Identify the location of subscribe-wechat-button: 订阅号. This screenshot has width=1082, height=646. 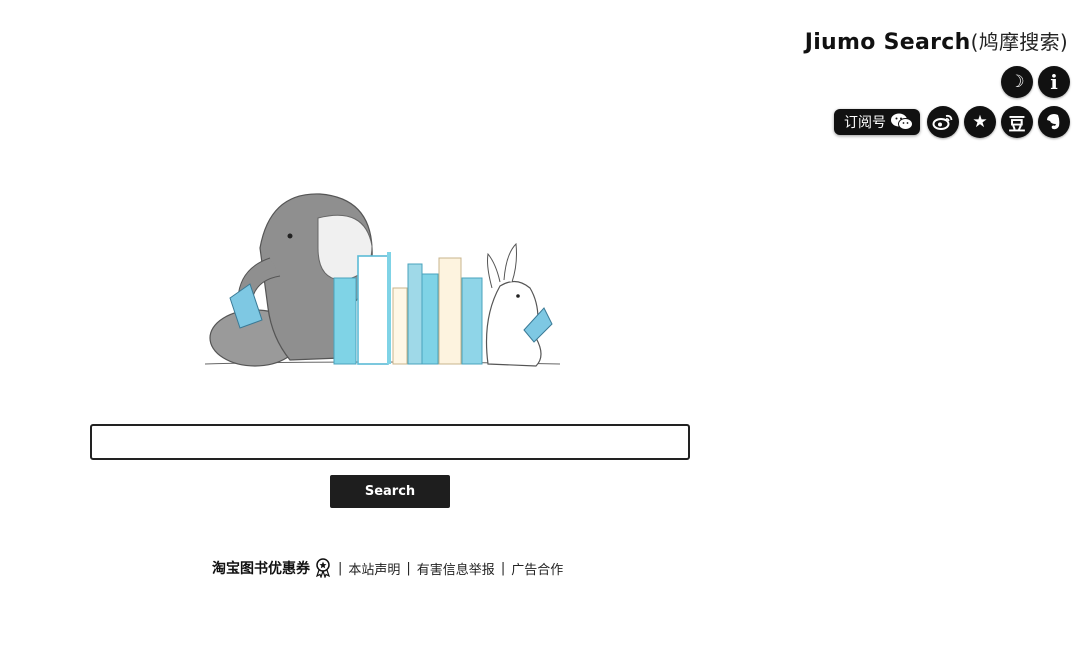
(877, 122).